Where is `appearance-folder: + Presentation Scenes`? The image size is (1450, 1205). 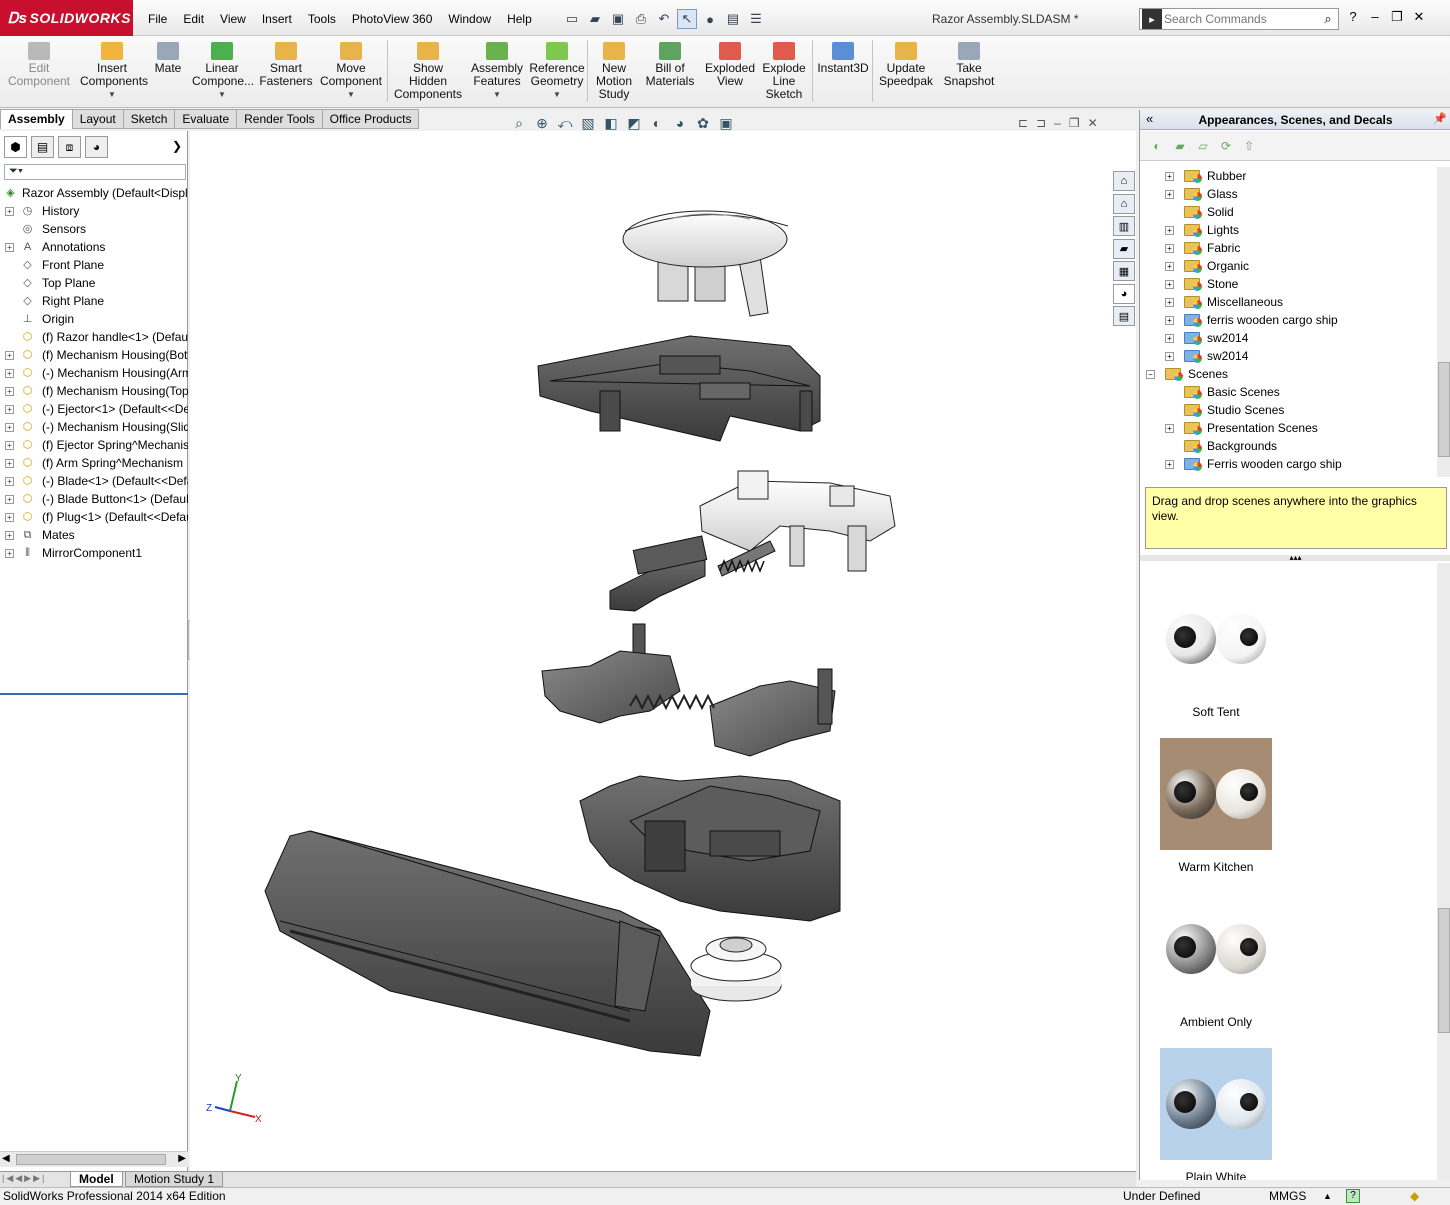 appearance-folder: + Presentation Scenes is located at coordinates (1288, 428).